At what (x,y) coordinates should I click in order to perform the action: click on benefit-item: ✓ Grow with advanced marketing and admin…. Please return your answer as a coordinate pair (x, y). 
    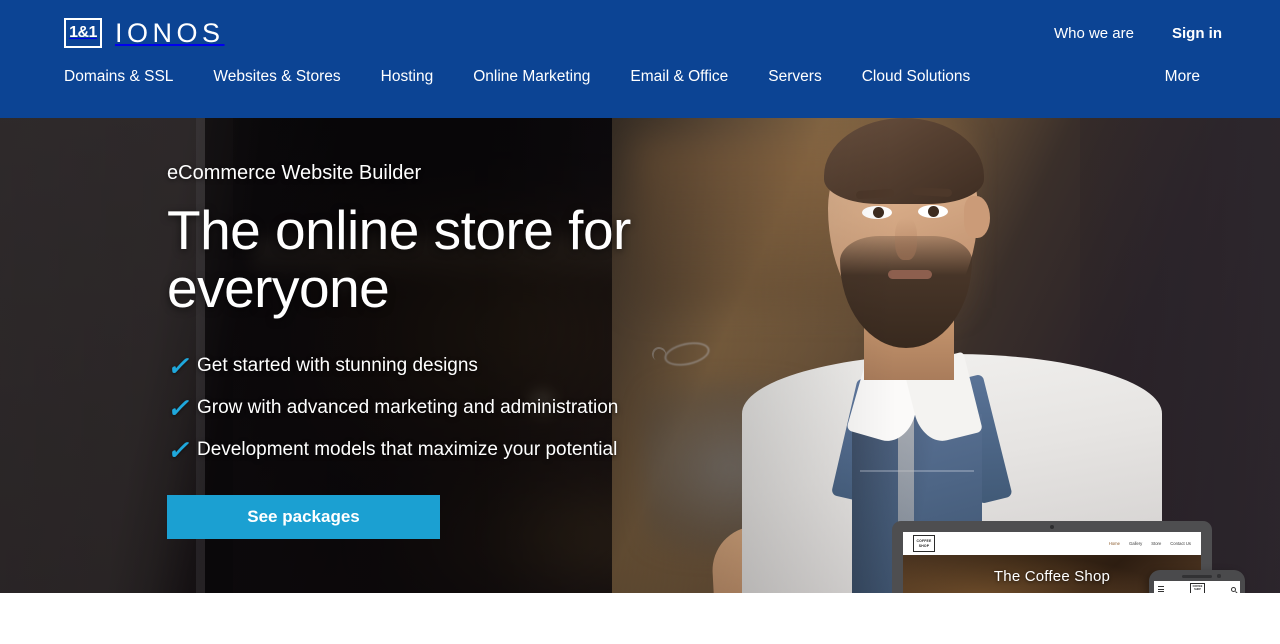
    Looking at the image, I should click on (467, 408).